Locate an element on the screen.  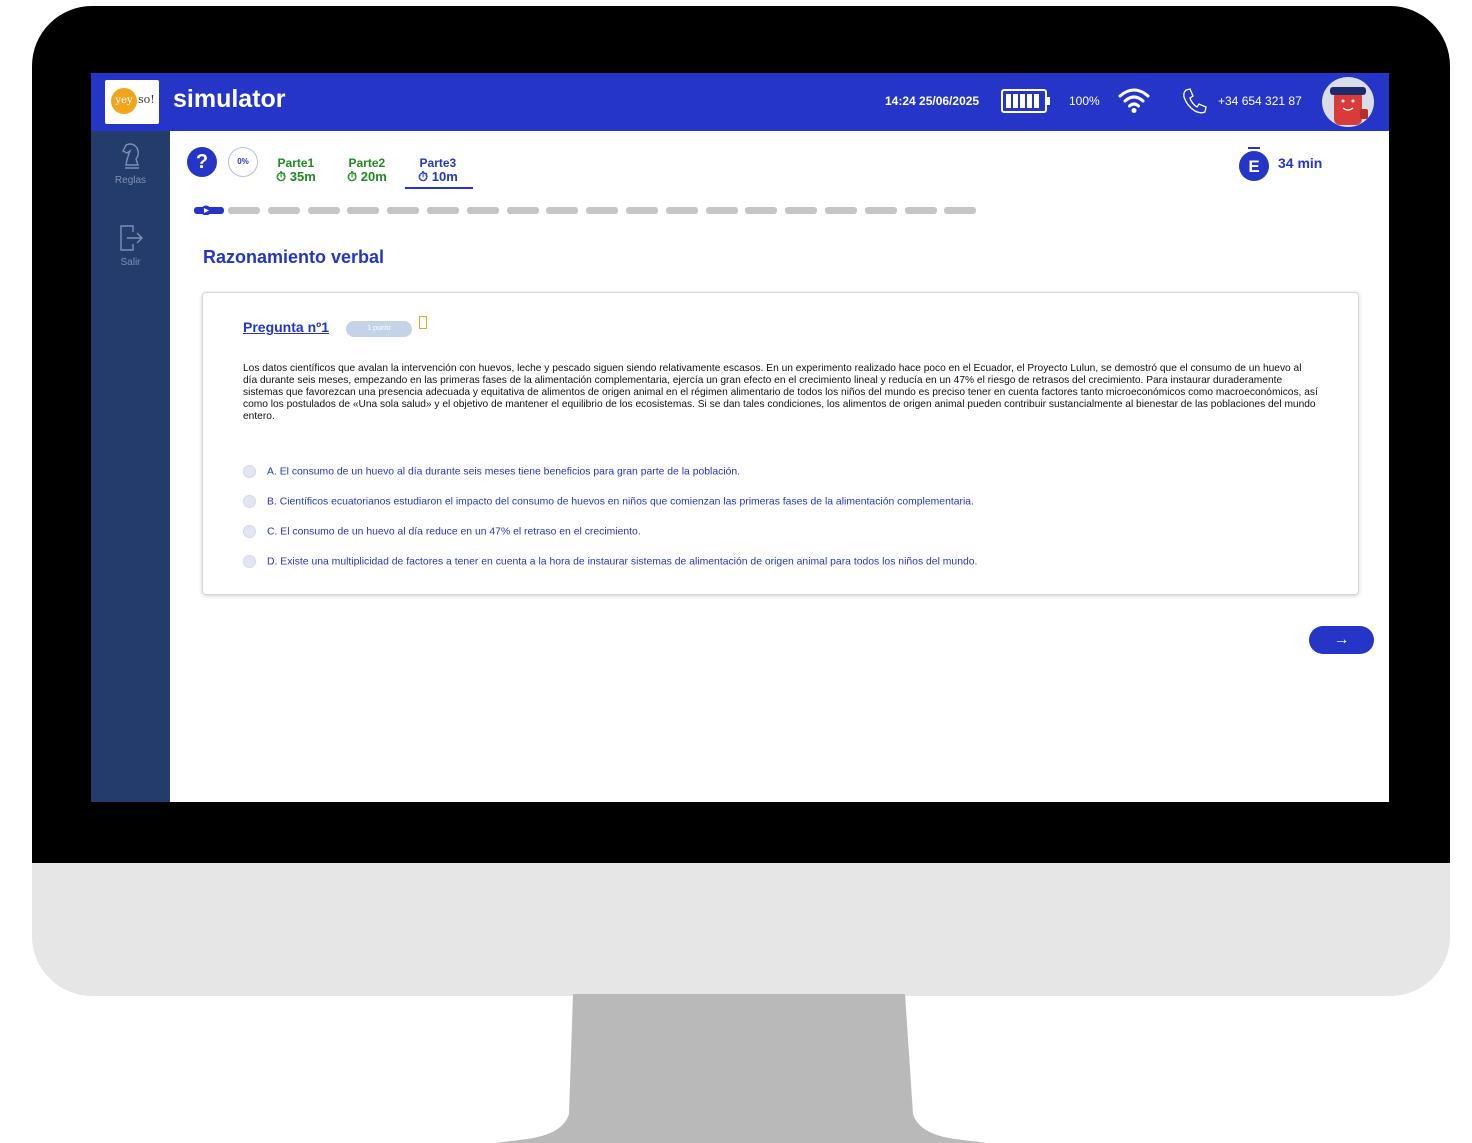
exam-badge: E is located at coordinates (1254, 166).